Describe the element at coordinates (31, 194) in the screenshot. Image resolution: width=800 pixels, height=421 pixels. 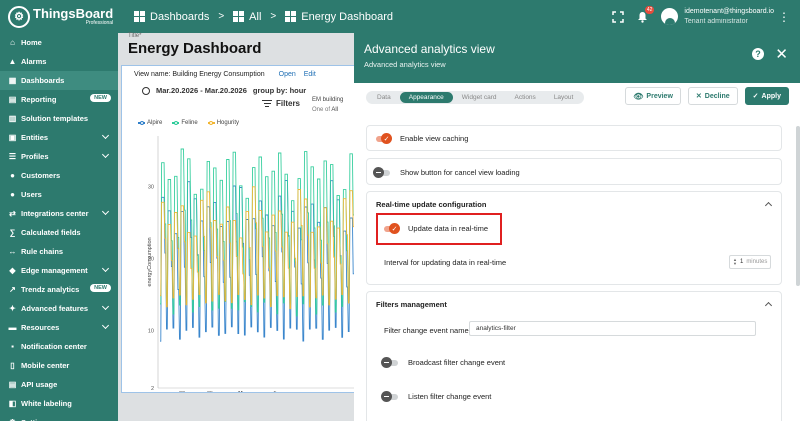
I see `sidebar-item-label: Users` at that location.